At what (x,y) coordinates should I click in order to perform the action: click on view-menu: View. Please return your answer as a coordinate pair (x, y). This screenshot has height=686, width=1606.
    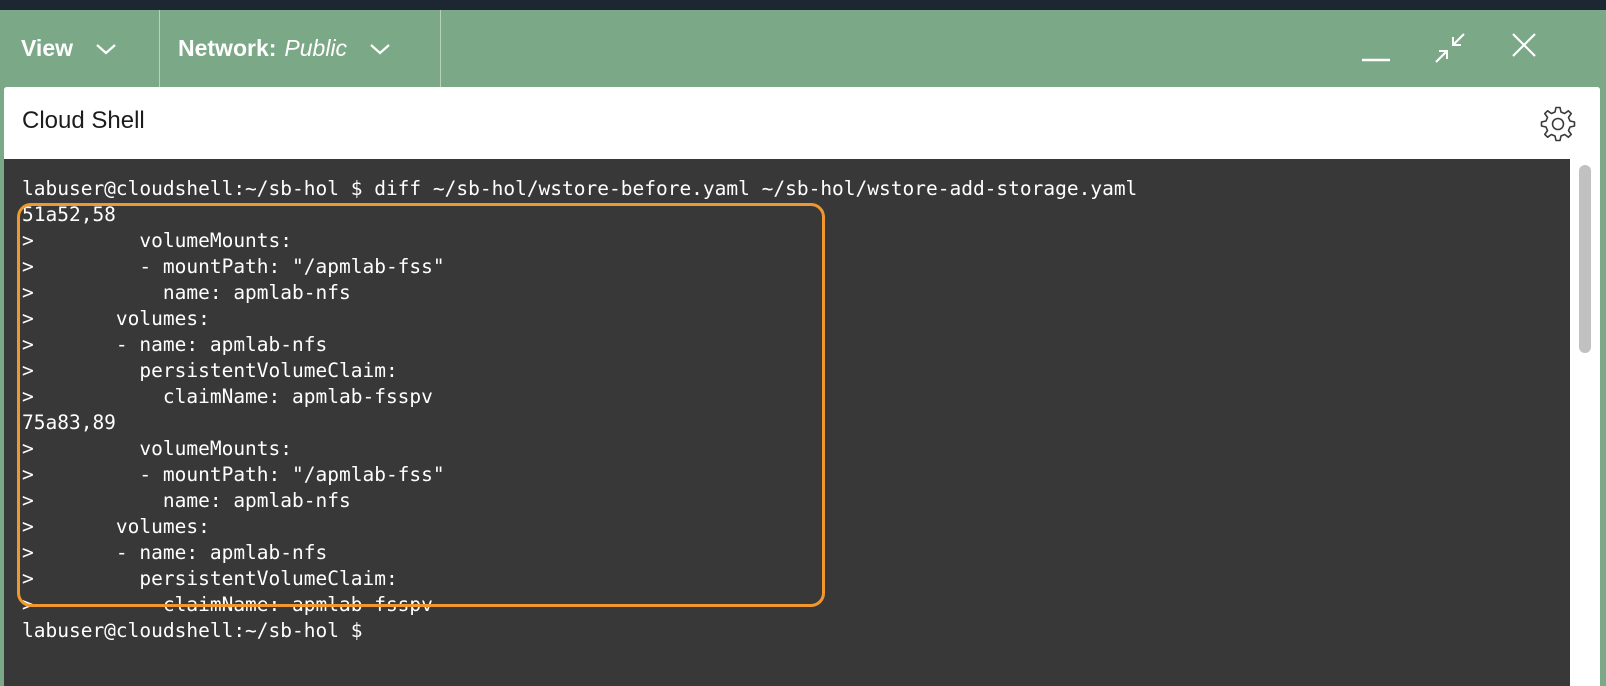
    Looking at the image, I should click on (80, 48).